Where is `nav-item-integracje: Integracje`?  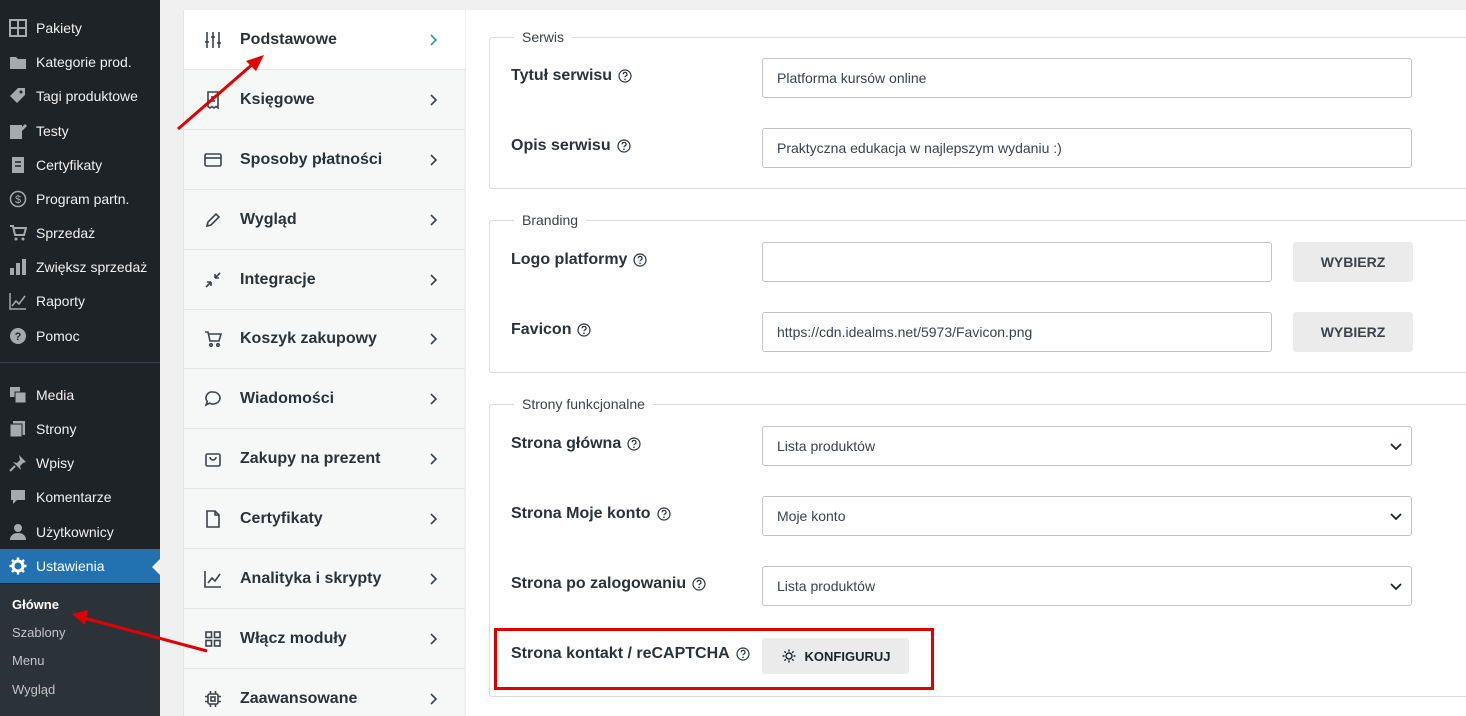
nav-item-integracje: Integracje is located at coordinates (324, 280).